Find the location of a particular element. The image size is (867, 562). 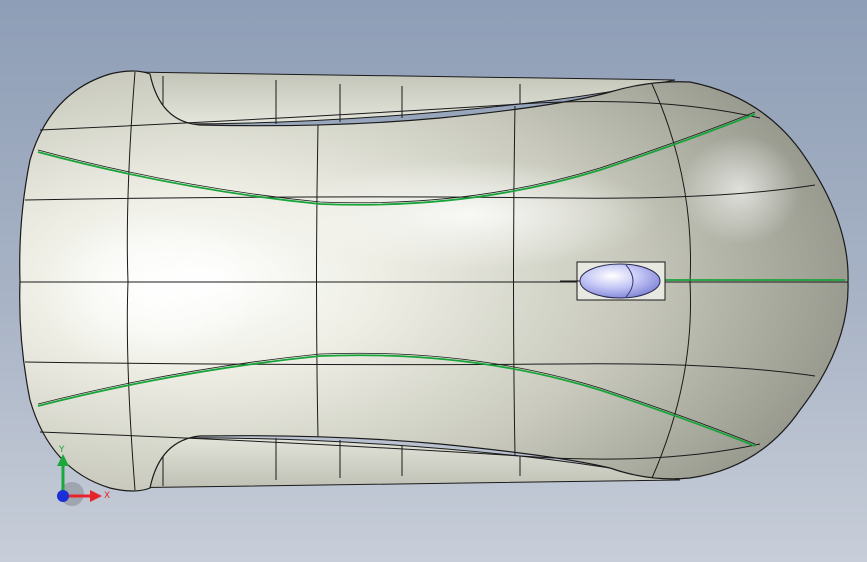

triad-y-label: Y is located at coordinates (61, 450).